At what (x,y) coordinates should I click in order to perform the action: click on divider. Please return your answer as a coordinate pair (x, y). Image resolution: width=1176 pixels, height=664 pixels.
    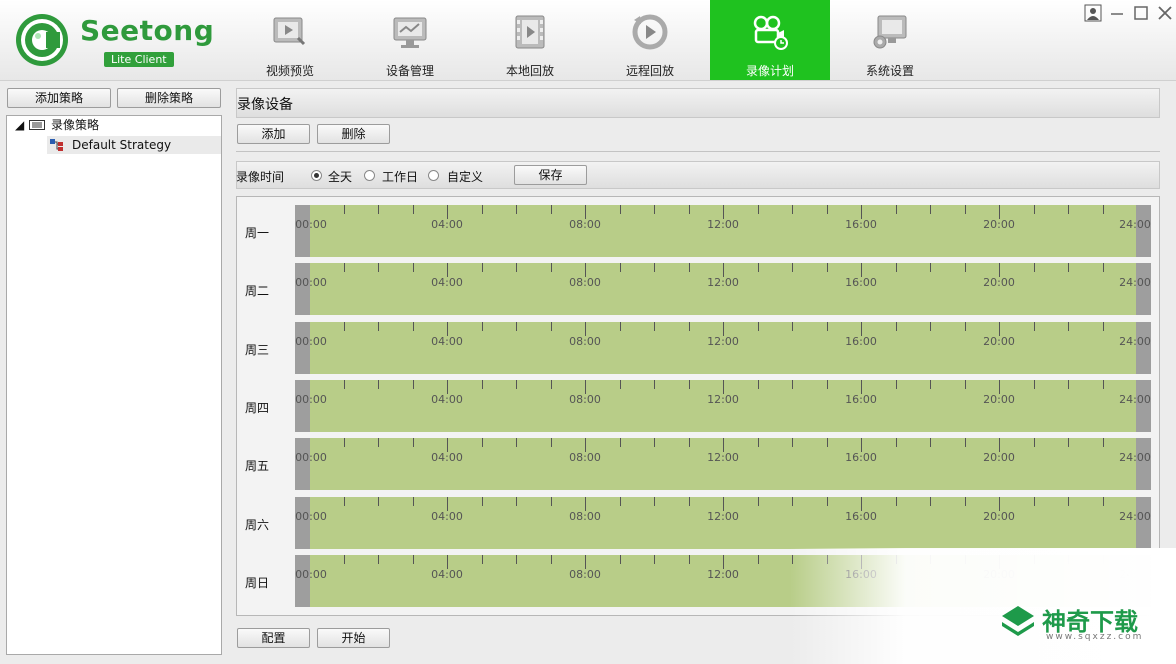
    Looking at the image, I should click on (698, 151).